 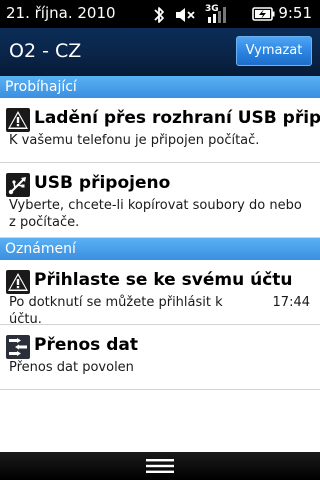 What do you see at coordinates (134, 140) in the screenshot?
I see `notification-text: K vašemu telefonu je připojen počítač.` at bounding box center [134, 140].